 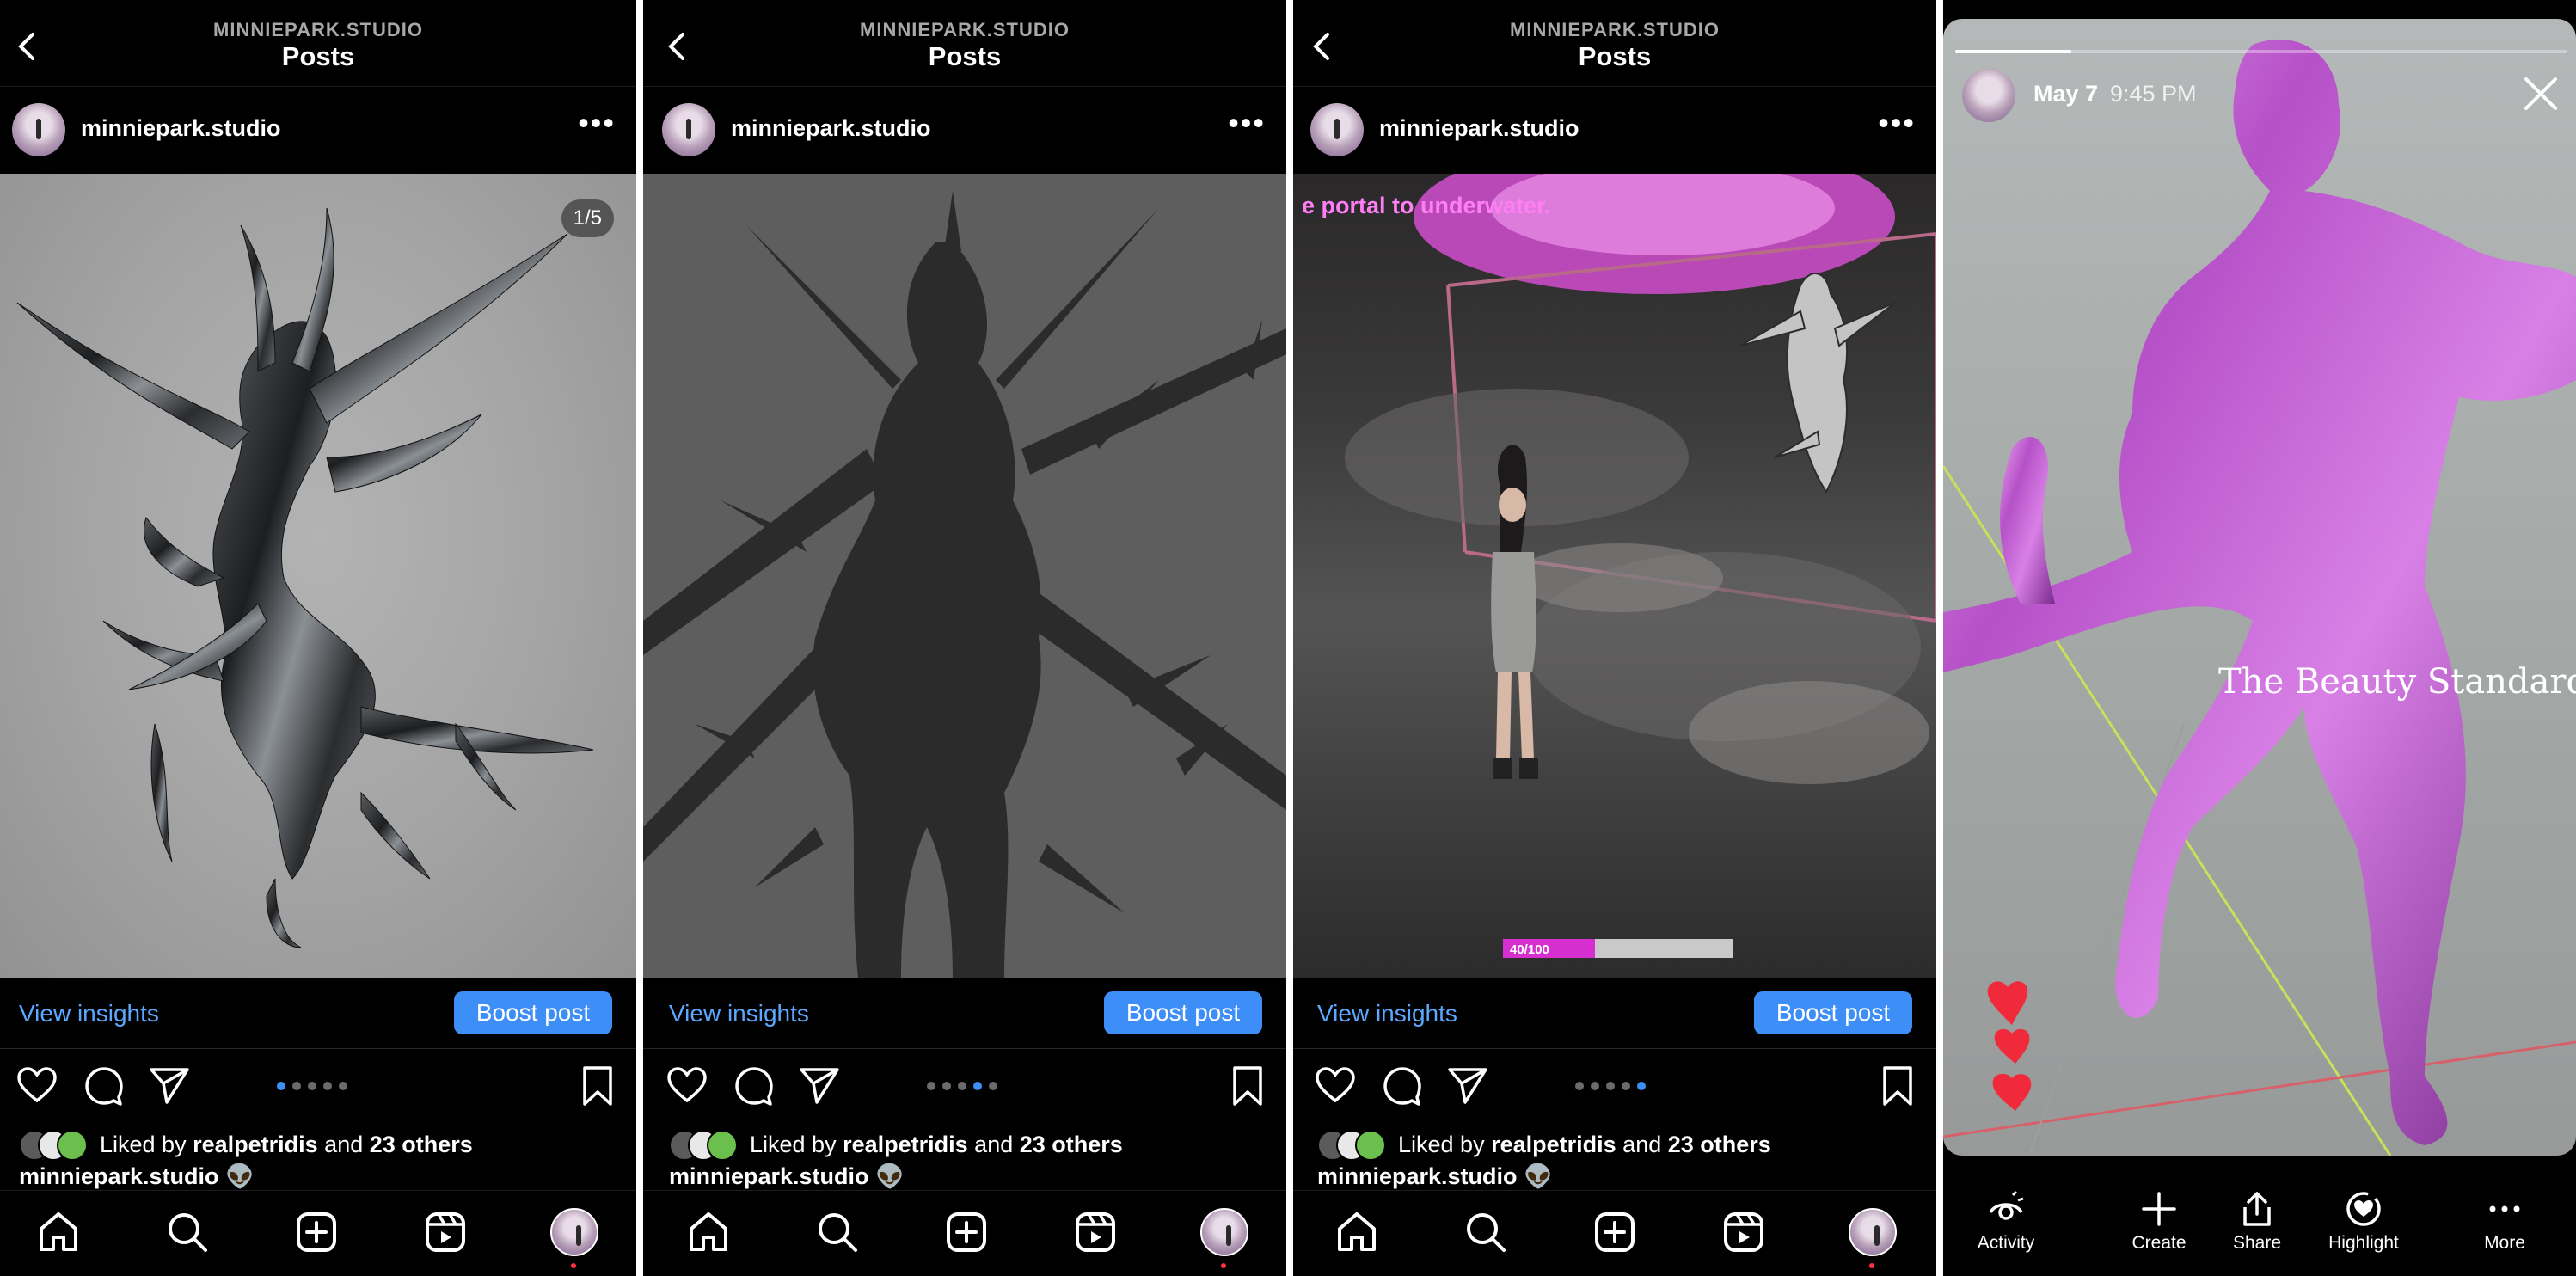 What do you see at coordinates (2257, 1243) in the screenshot?
I see `share-label: Share` at bounding box center [2257, 1243].